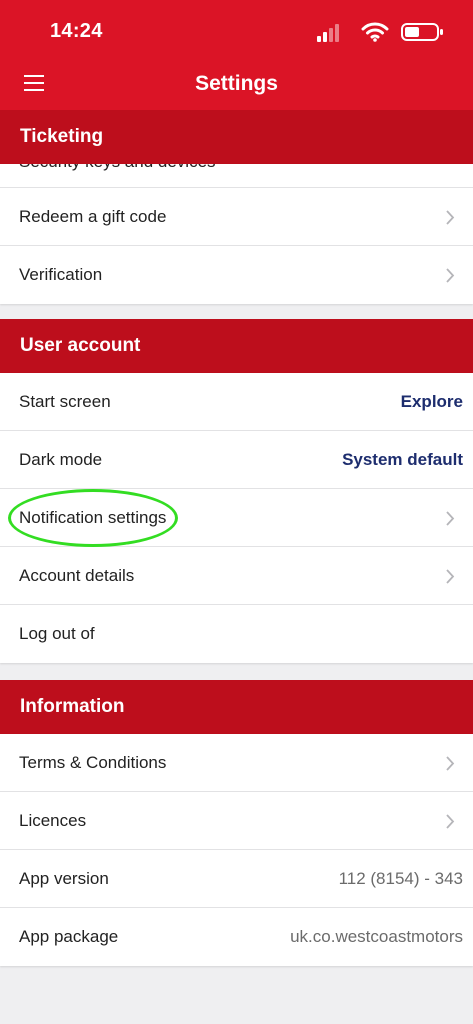 The image size is (473, 1024). Describe the element at coordinates (65, 401) in the screenshot. I see `row-label: Start screen` at that location.